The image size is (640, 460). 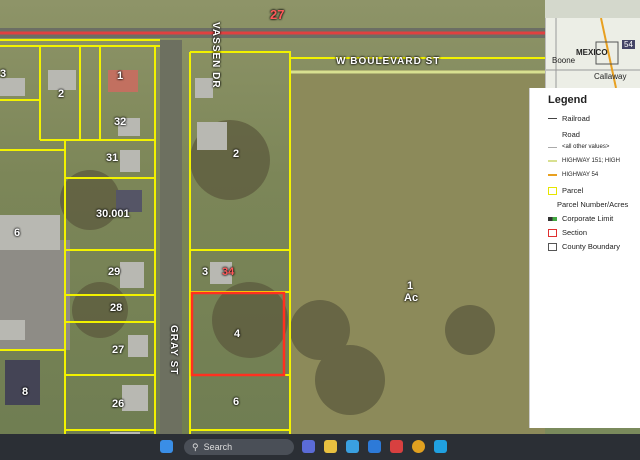 I want to click on overview-inset-map: MEXICO 54 Boone Callaway, so click(x=592, y=53).